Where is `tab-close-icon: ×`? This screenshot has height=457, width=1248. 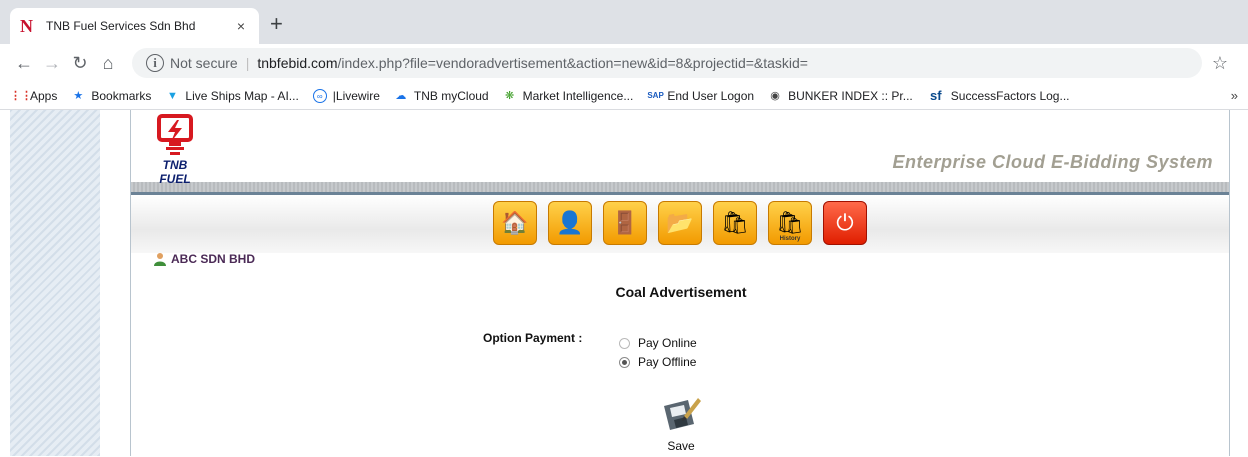
tab-close-icon: × is located at coordinates (241, 26).